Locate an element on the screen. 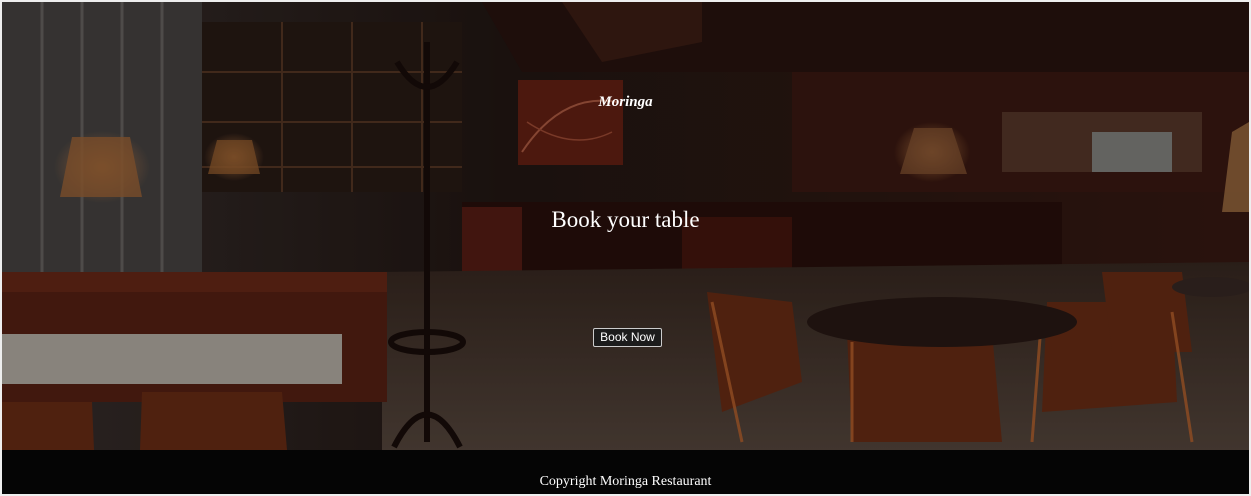  footer-copyright: Copyright Moringa Restaurant is located at coordinates (625, 481).